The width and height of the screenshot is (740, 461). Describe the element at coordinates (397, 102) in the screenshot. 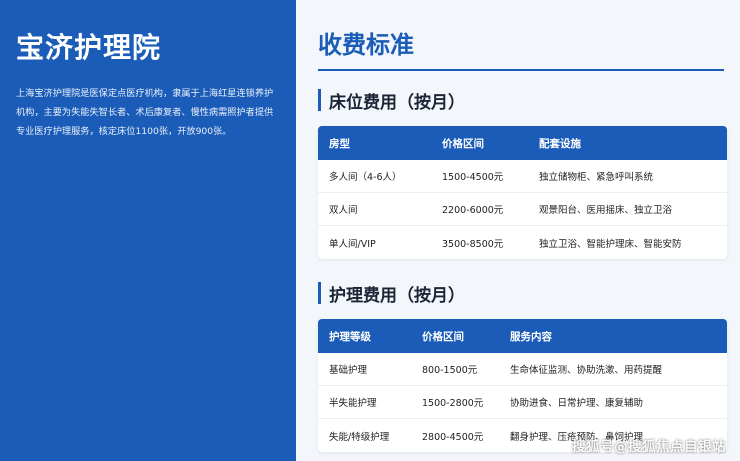

I see `bed-fee-title: 床位费用（按月）` at that location.